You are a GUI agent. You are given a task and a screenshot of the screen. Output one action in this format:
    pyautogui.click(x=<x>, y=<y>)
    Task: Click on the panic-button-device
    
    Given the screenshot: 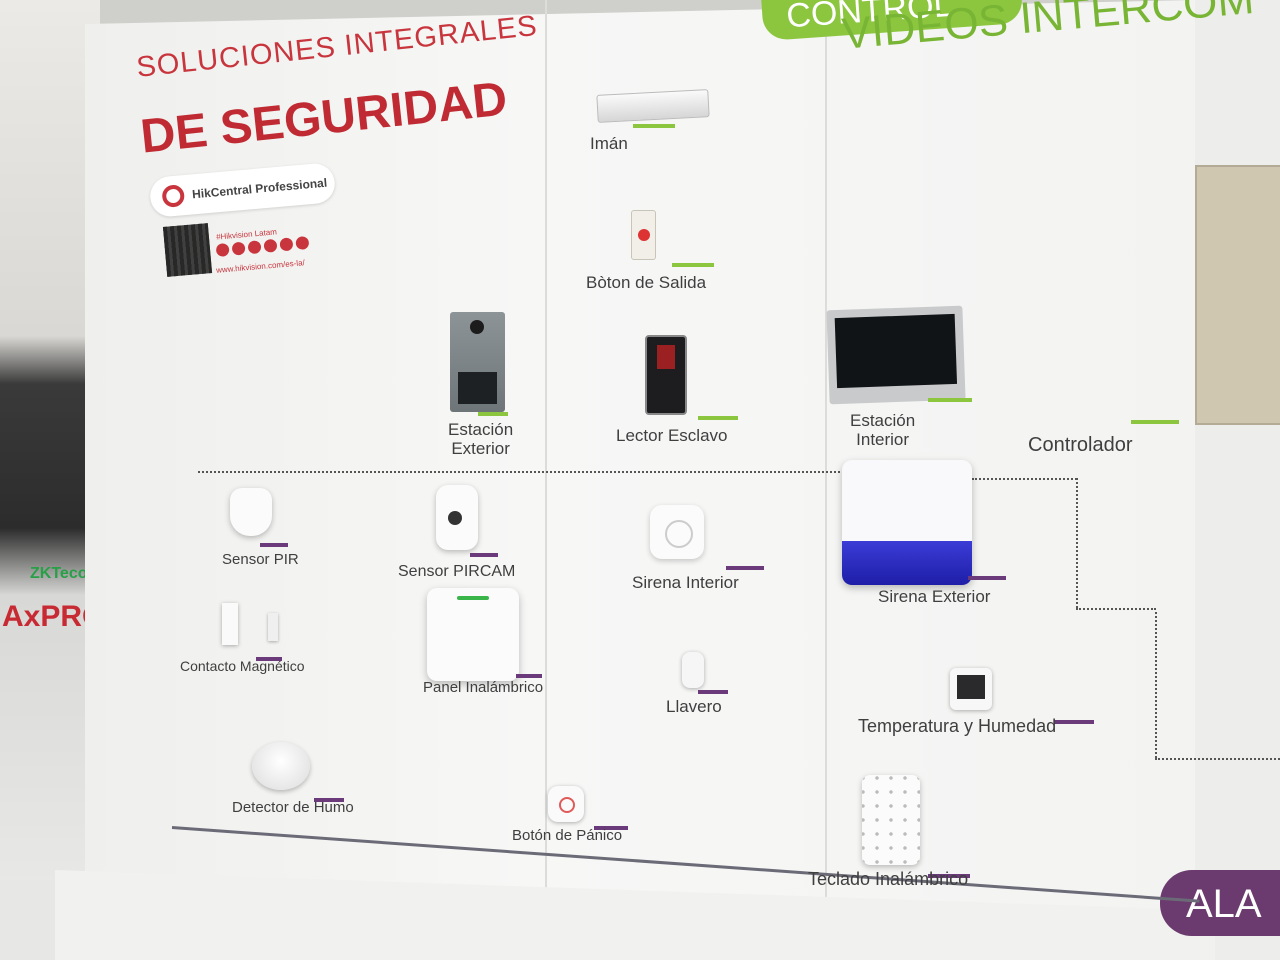 What is the action you would take?
    pyautogui.click(x=566, y=804)
    